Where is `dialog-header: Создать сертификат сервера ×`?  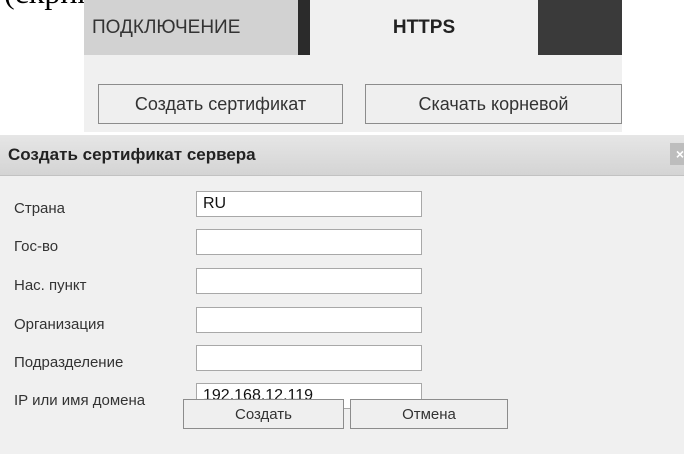 dialog-header: Создать сертификат сервера × is located at coordinates (342, 155).